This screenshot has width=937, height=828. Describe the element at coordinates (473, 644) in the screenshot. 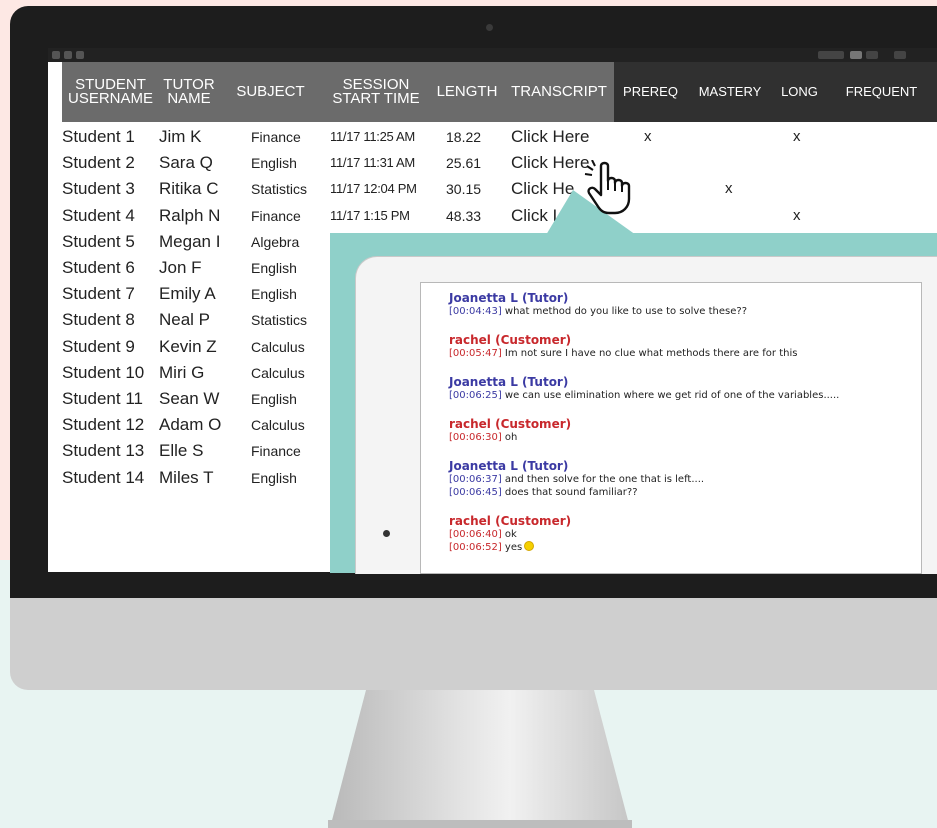

I see `monitor-chin` at that location.